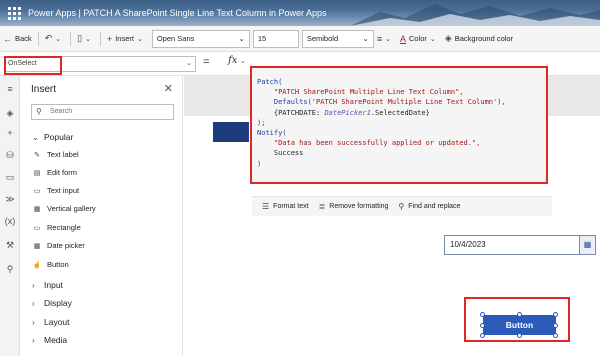  I want to click on align-button: ≡ ⌄, so click(385, 39).